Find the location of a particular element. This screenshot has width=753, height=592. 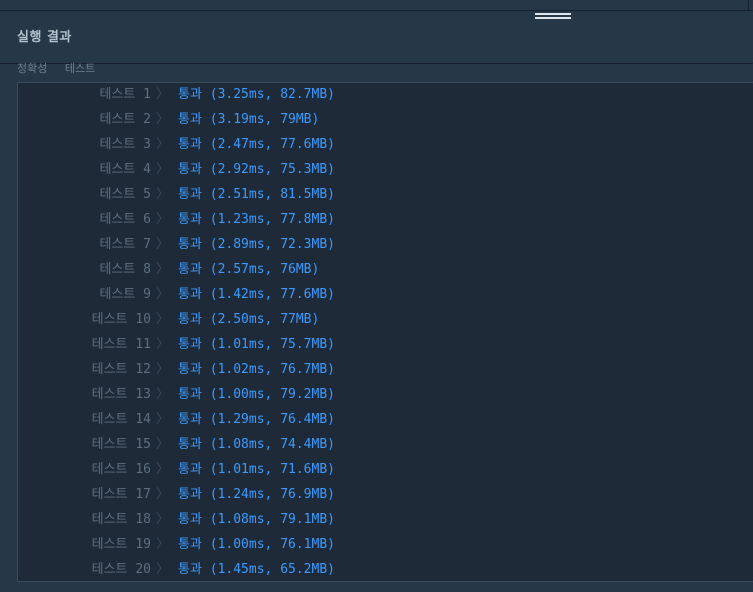

test-result-text: 통과 (2.50ms, 77MB) is located at coordinates (248, 319).